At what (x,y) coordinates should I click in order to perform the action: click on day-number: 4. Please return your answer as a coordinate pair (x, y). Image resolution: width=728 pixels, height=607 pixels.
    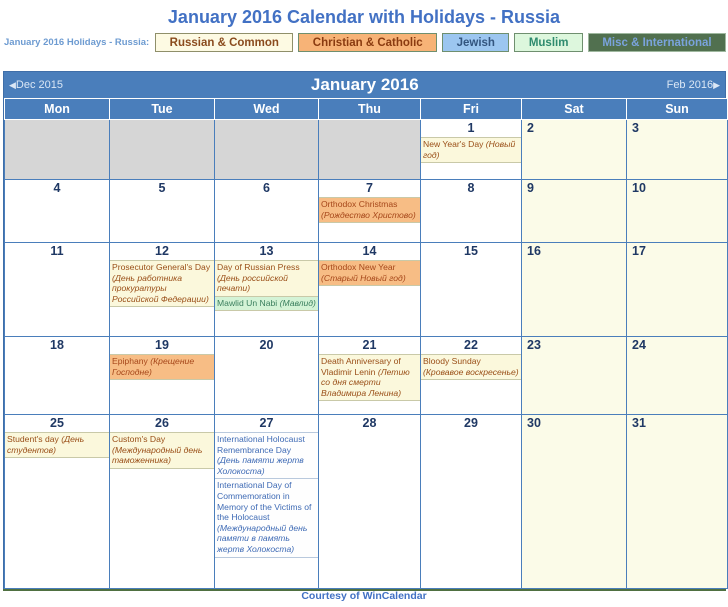
    Looking at the image, I should click on (57, 188).